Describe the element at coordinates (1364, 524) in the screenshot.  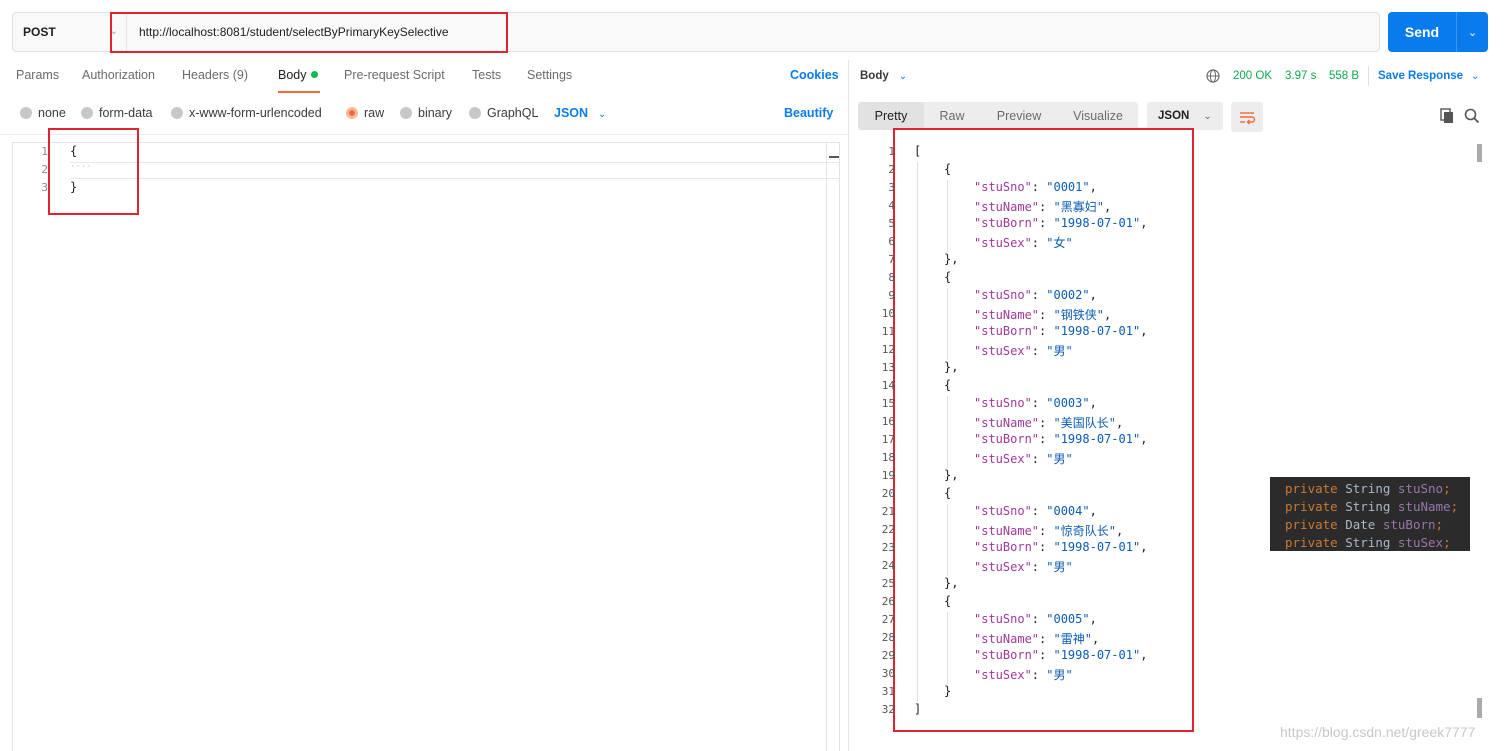
I see `code-snippet-line: private Date stuBorn;` at that location.